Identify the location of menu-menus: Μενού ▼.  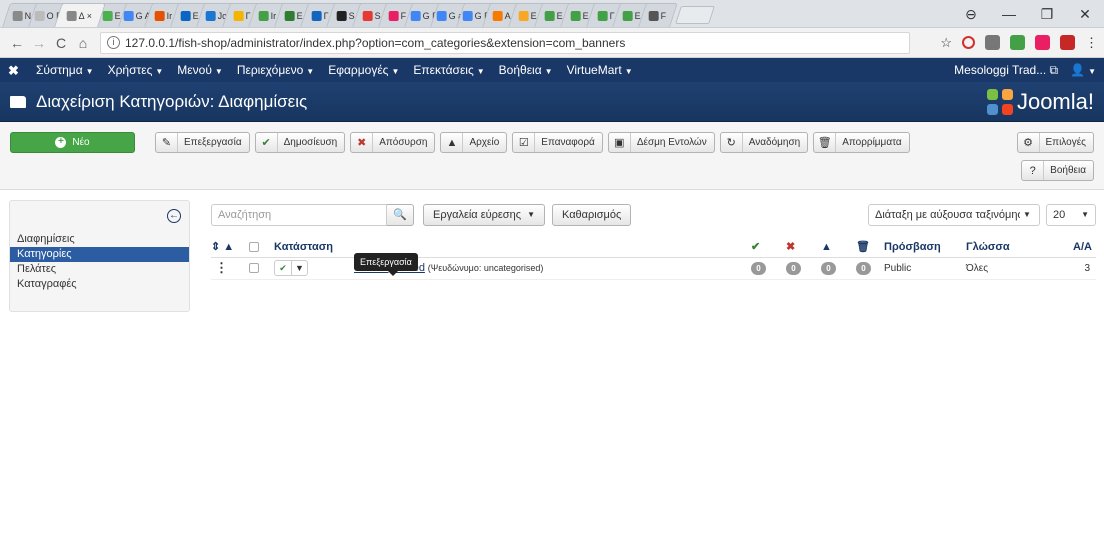
(200, 70).